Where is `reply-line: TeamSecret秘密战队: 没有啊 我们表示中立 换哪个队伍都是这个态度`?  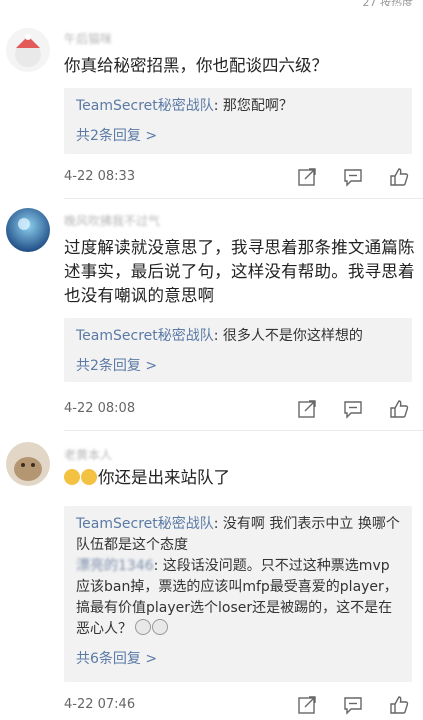
reply-line: TeamSecret秘密战队: 没有啊 我们表示中立 换哪个队伍都是这个态度 is located at coordinates (238, 535).